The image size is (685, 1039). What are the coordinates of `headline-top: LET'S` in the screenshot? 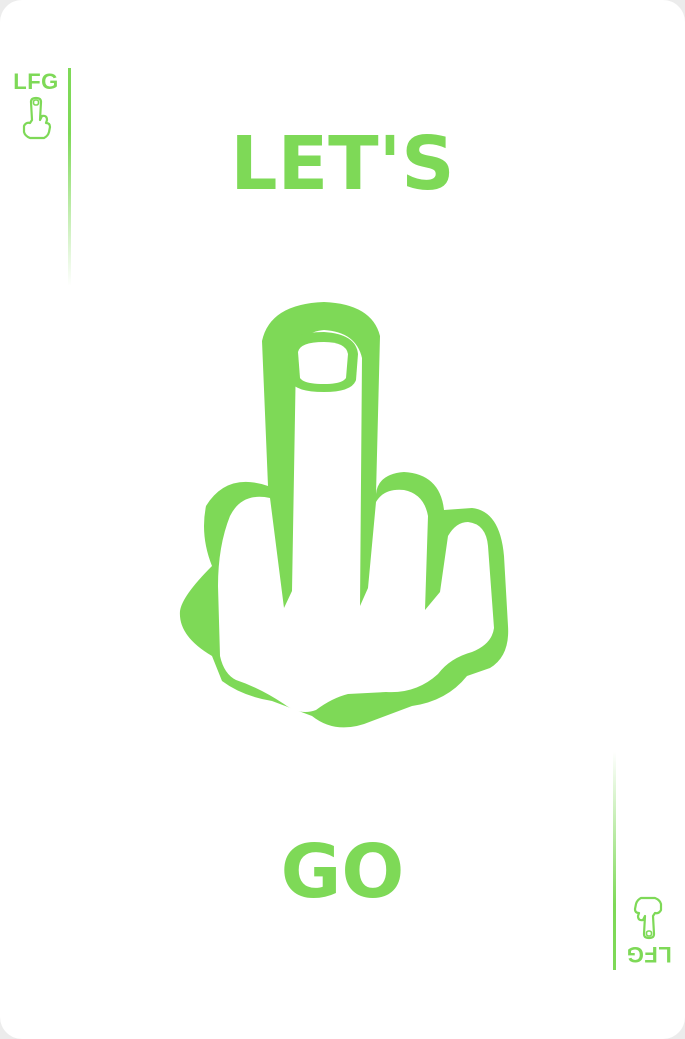 It's located at (342, 164).